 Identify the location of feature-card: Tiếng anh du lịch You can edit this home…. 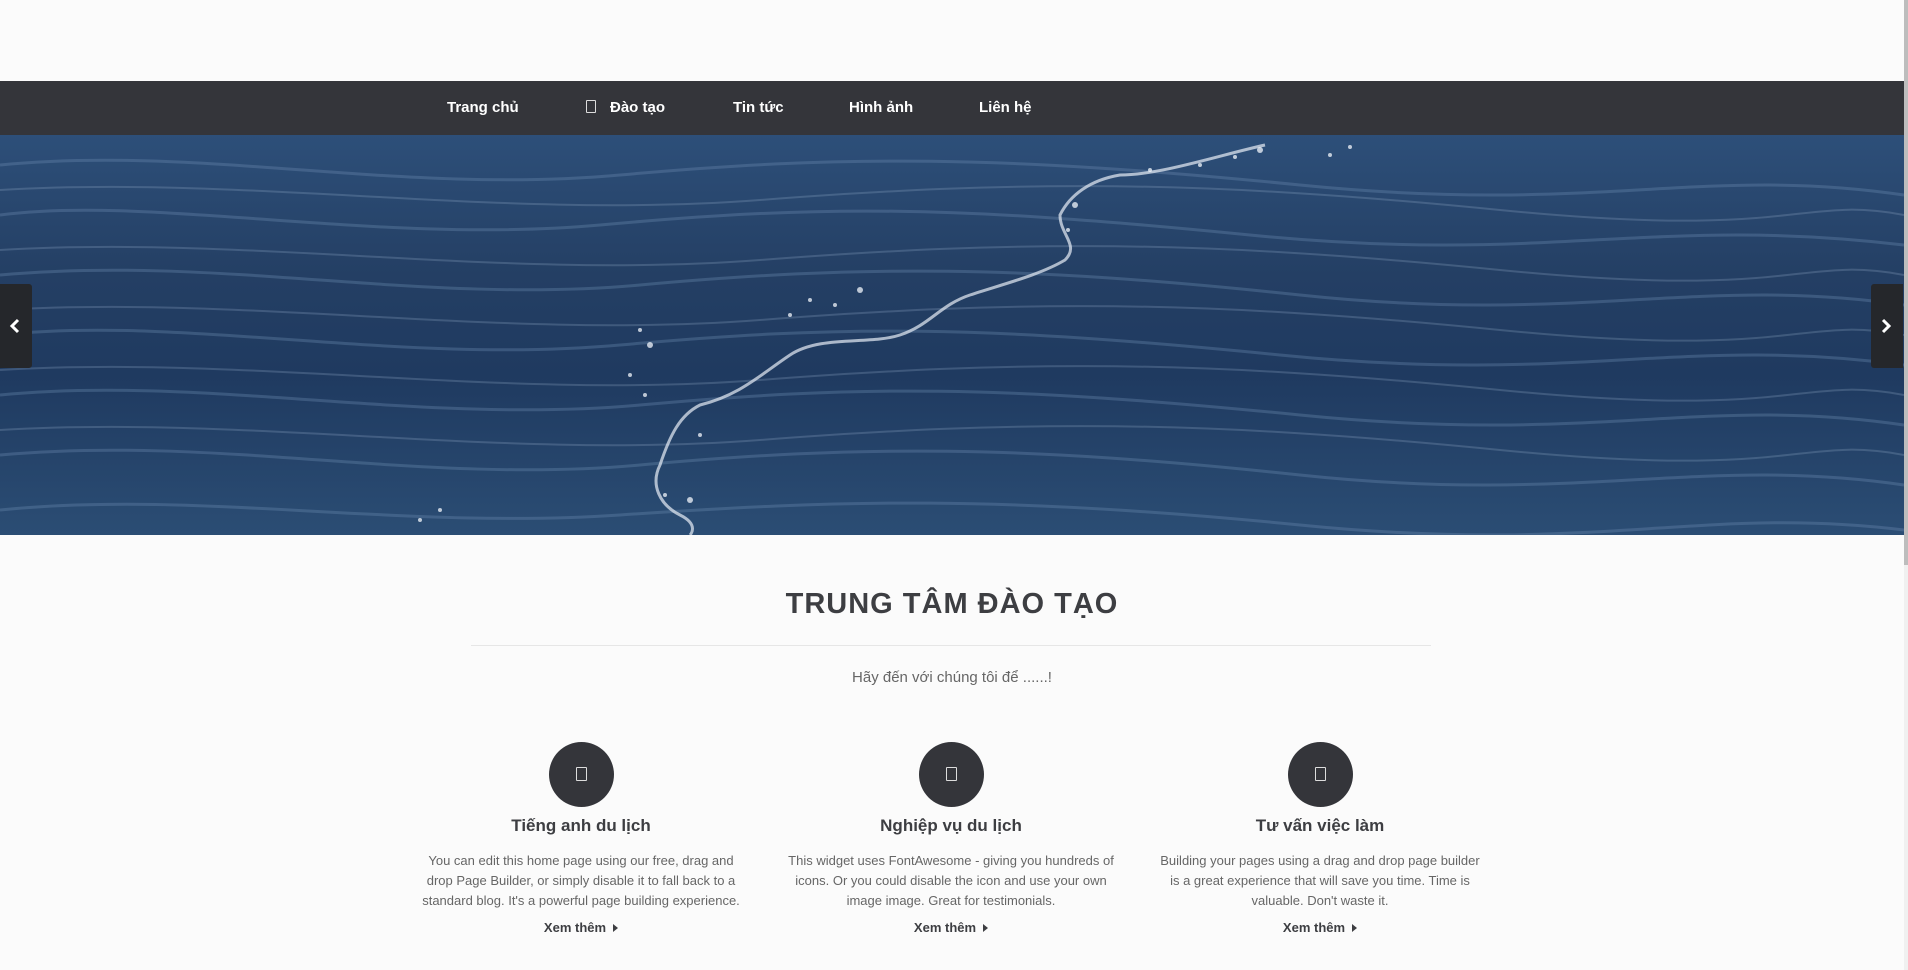
(581, 839).